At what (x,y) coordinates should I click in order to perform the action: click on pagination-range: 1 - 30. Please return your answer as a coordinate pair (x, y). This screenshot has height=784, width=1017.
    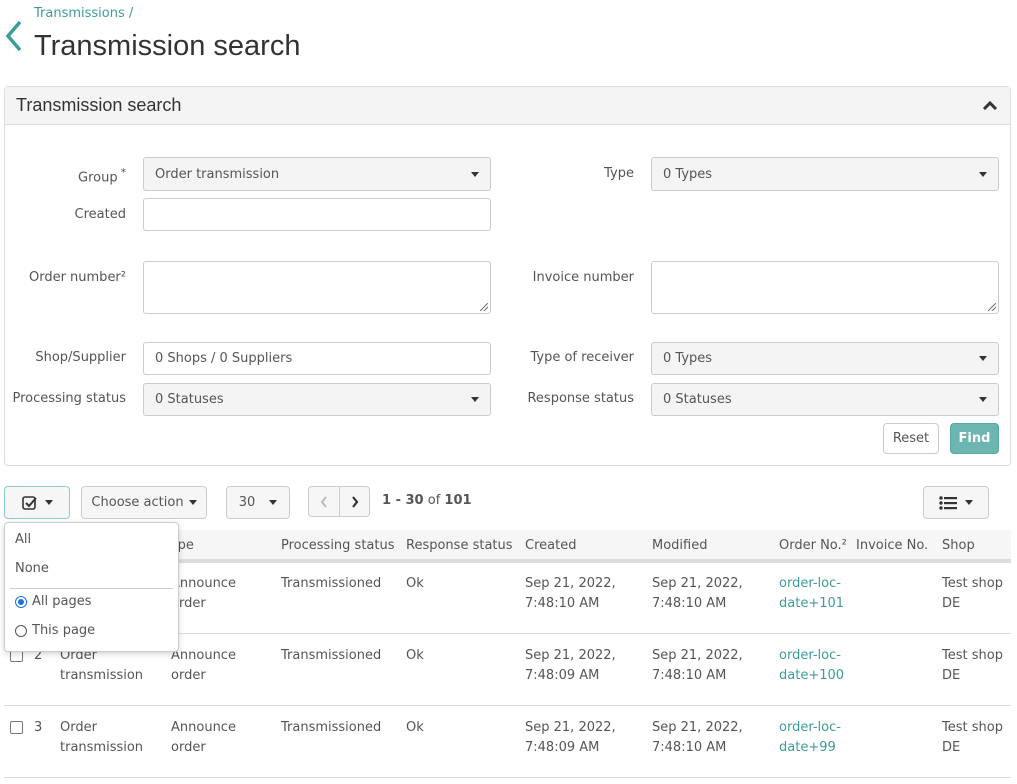
    Looking at the image, I should click on (403, 500).